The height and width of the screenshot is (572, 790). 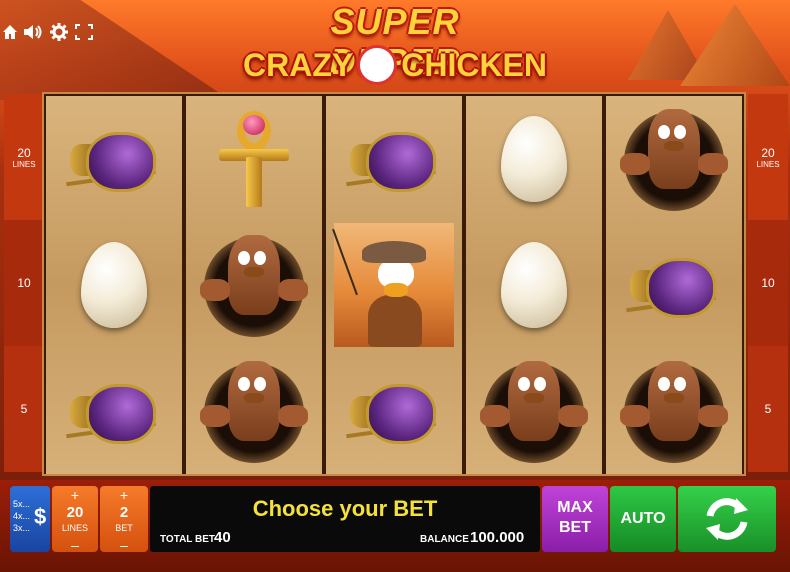 What do you see at coordinates (74, 528) in the screenshot?
I see `lines-label: LINES` at bounding box center [74, 528].